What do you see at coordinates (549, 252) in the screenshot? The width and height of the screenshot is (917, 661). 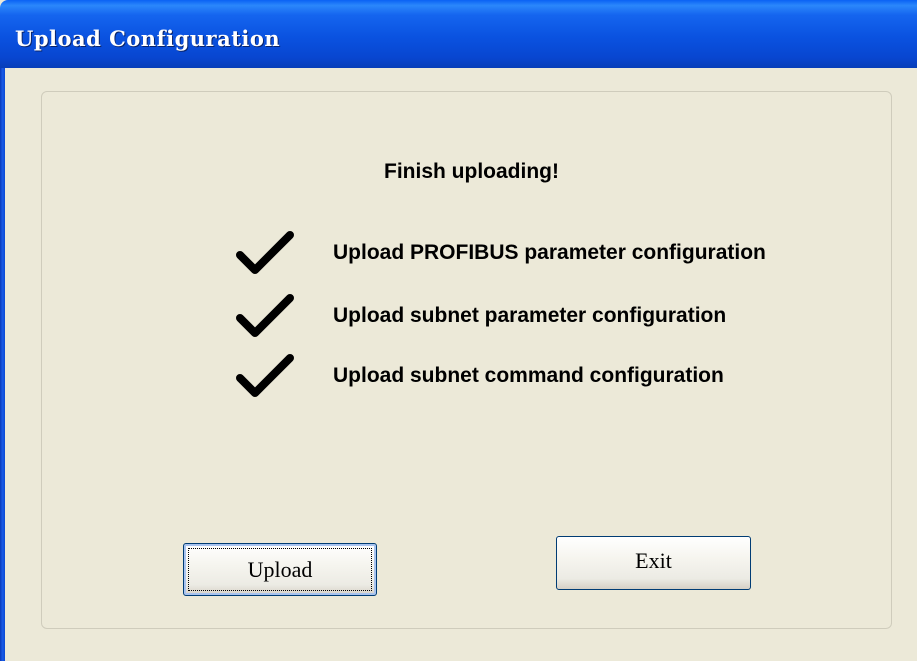 I see `step-label: Upload PROFIBUS parameter configuration` at bounding box center [549, 252].